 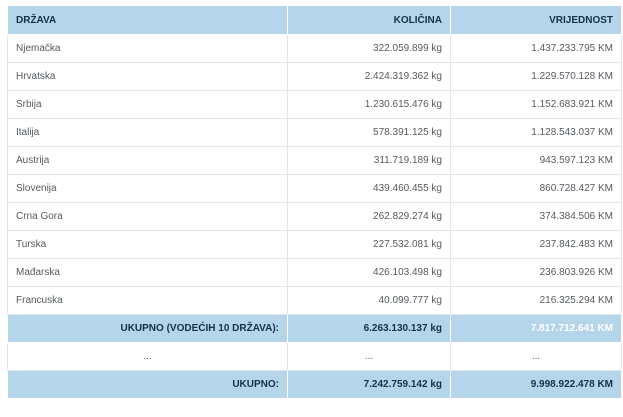 What do you see at coordinates (369, 384) in the screenshot?
I see `total-quantity: 7.242.759.142 kg` at bounding box center [369, 384].